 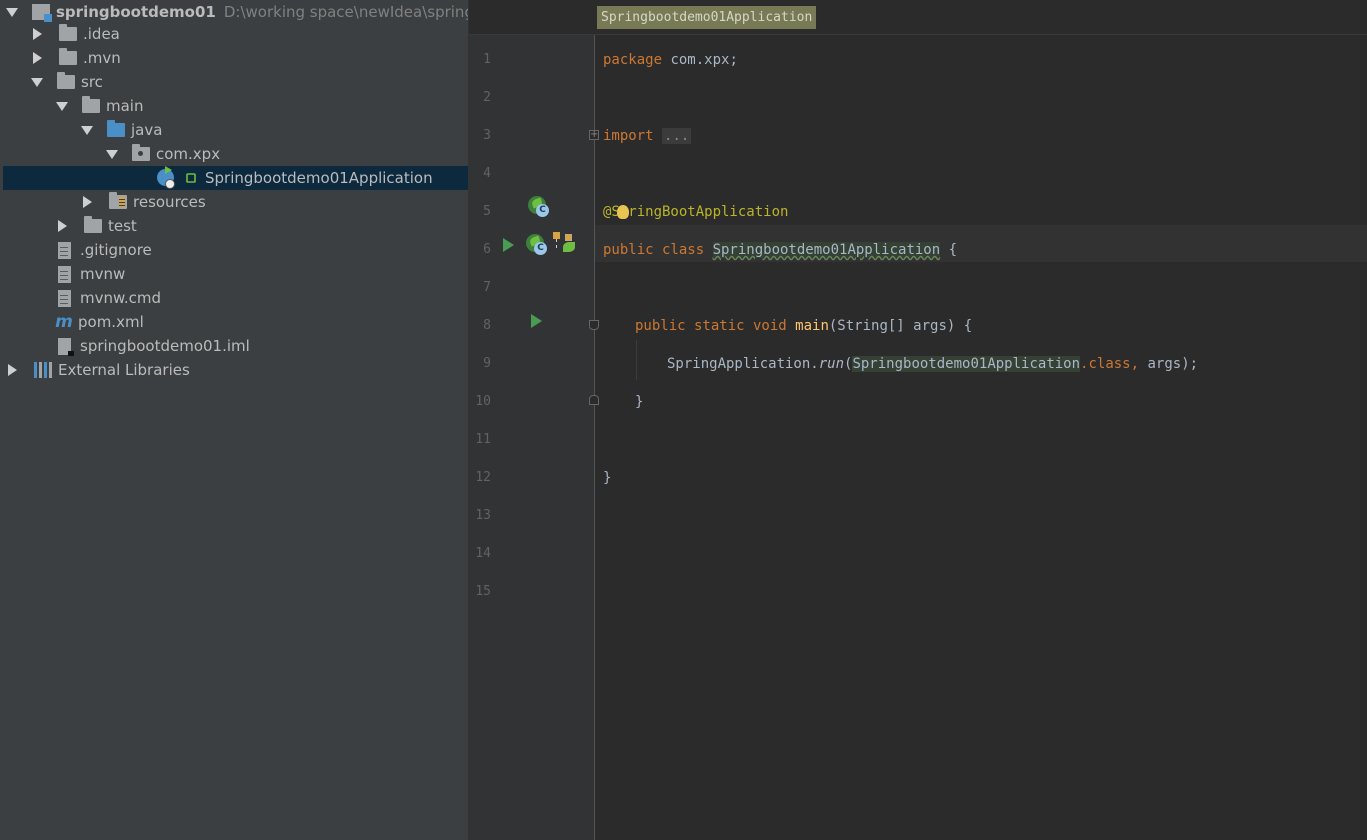 What do you see at coordinates (234, 58) in the screenshot?
I see `tree-item-mvn: .mvn` at bounding box center [234, 58].